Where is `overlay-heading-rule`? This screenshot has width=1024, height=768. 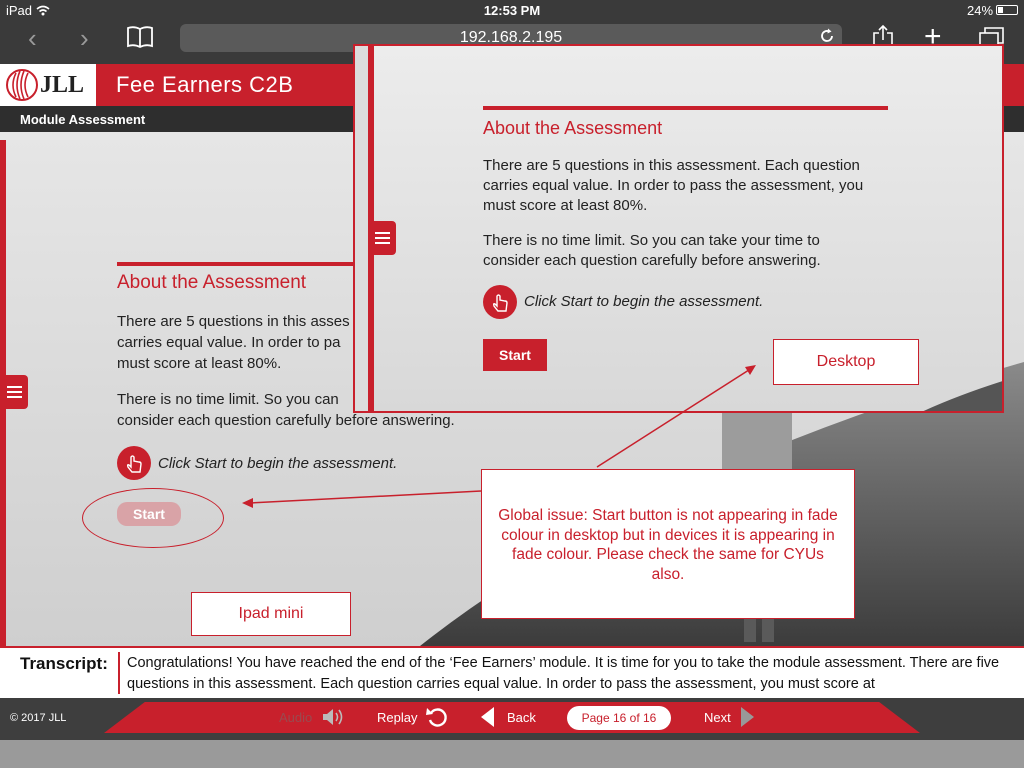 overlay-heading-rule is located at coordinates (685, 108).